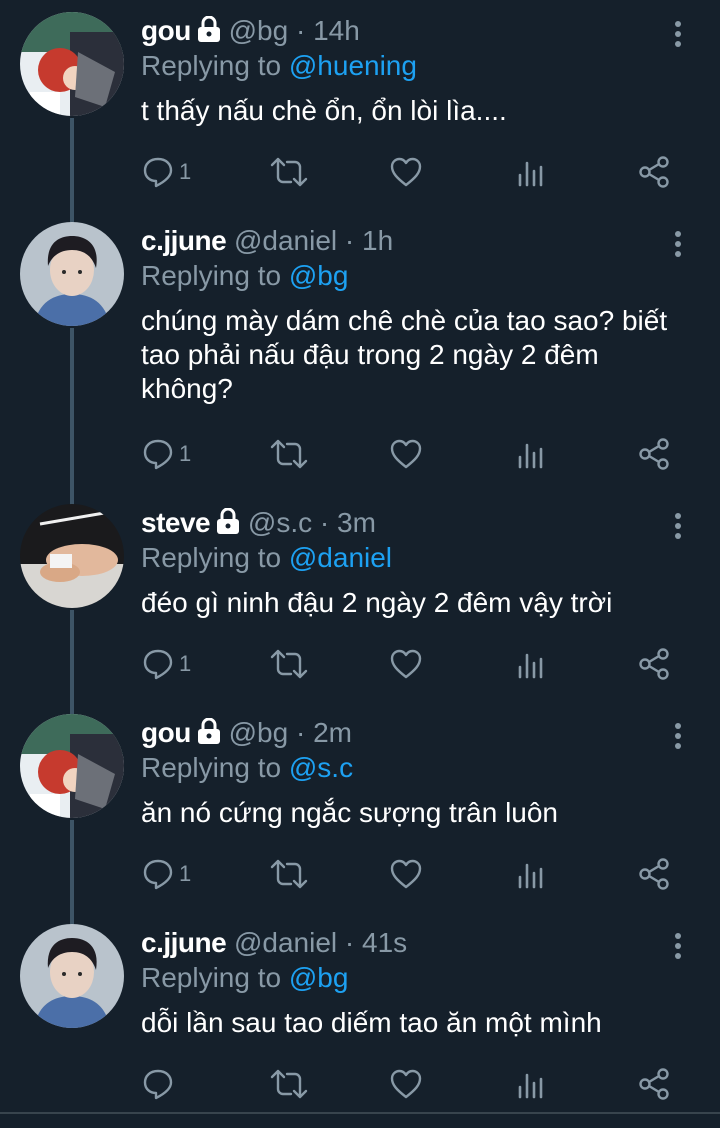 The width and height of the screenshot is (720, 1128). I want to click on divider, so click(360, 1113).